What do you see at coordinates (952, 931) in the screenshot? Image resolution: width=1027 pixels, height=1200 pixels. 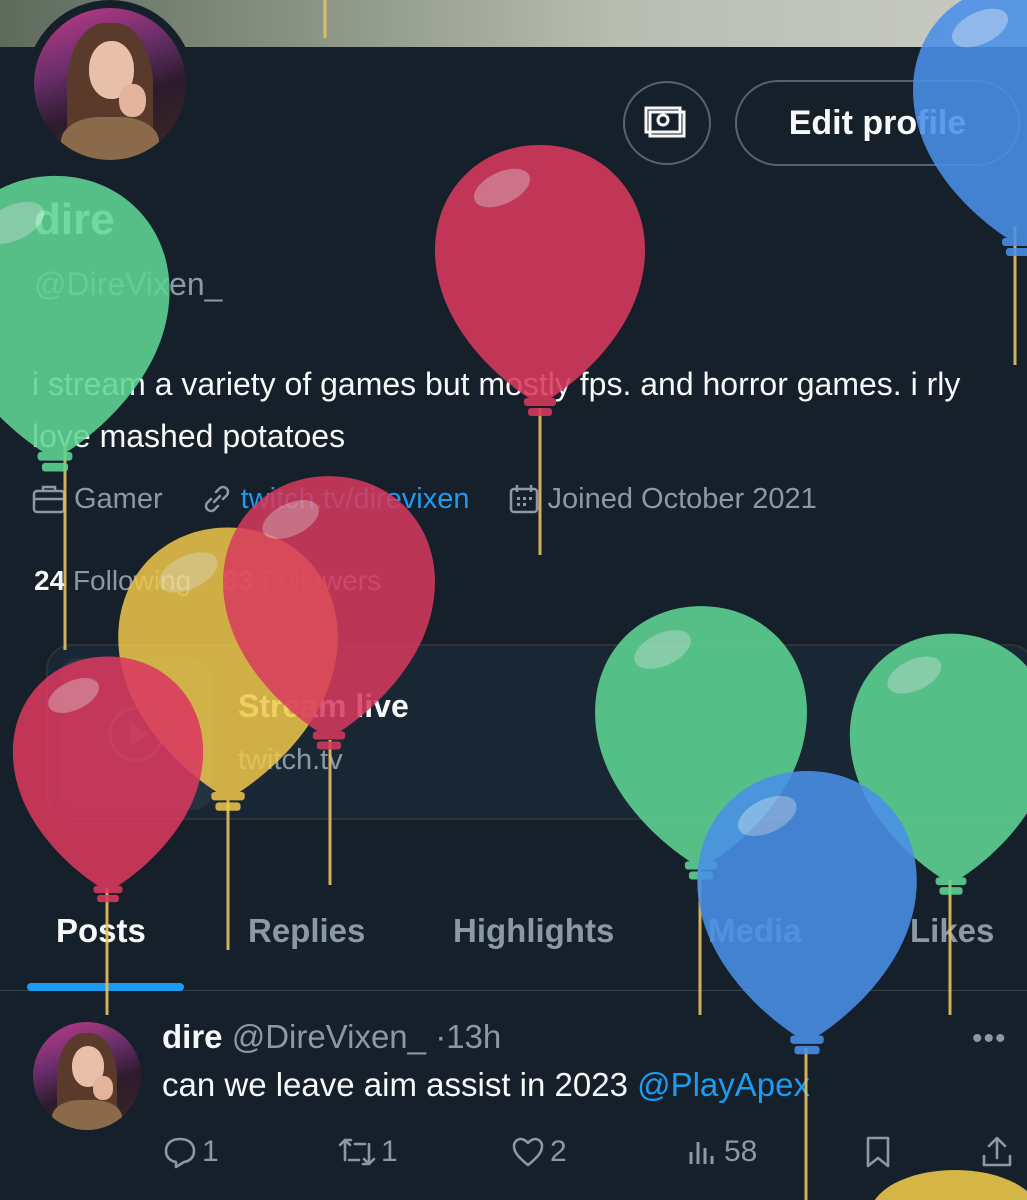 I see `tab-likes: Likes` at bounding box center [952, 931].